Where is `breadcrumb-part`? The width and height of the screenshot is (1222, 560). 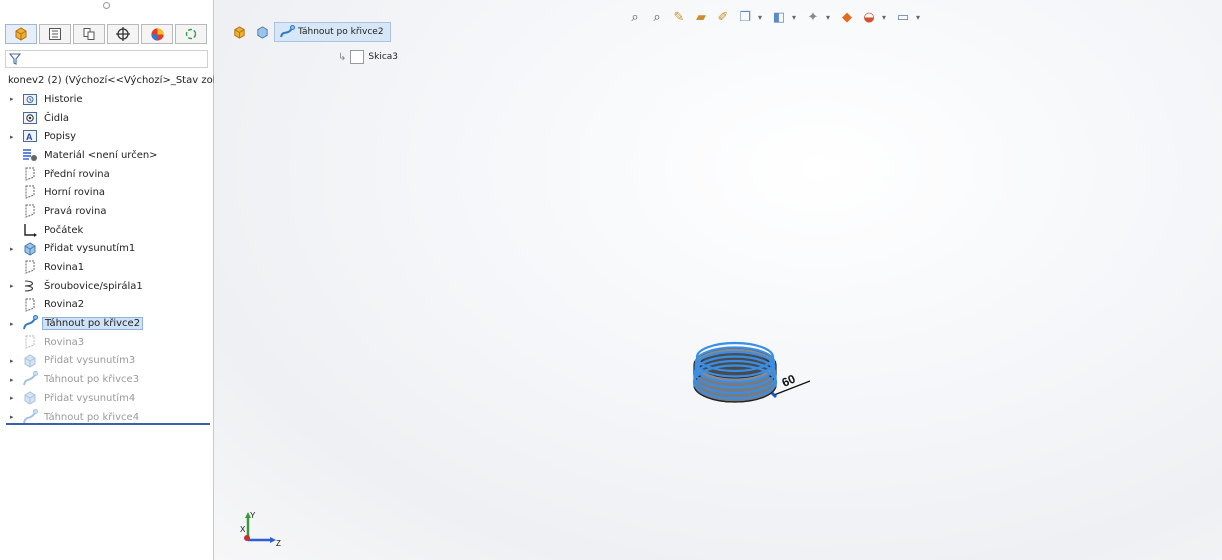
breadcrumb-part is located at coordinates (239, 32).